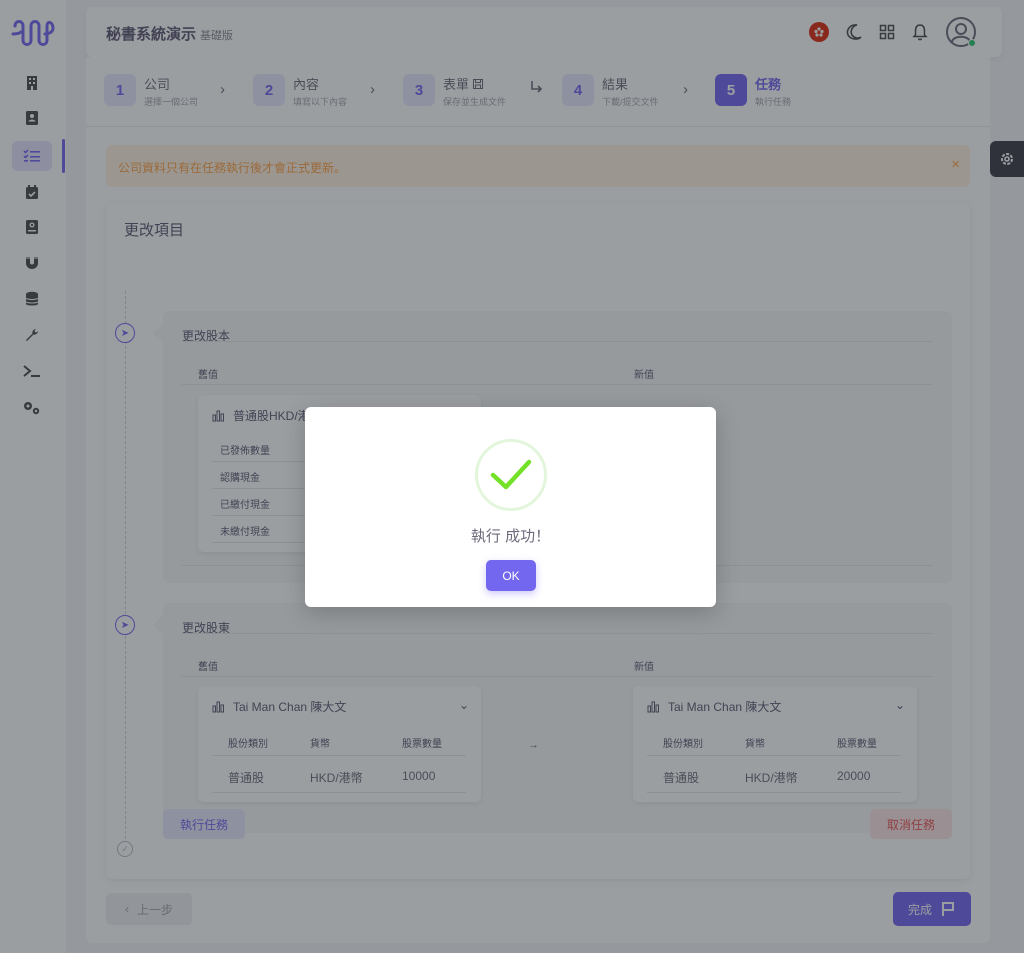  Describe the element at coordinates (511, 475) in the screenshot. I see `success-icon` at that location.